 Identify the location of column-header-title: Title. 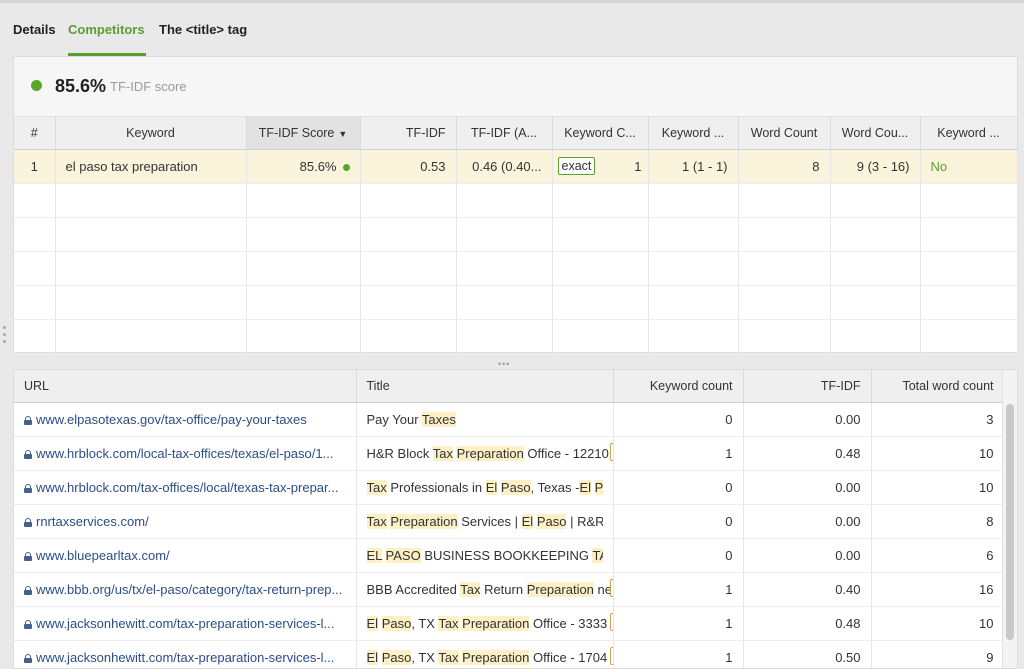
(485, 386).